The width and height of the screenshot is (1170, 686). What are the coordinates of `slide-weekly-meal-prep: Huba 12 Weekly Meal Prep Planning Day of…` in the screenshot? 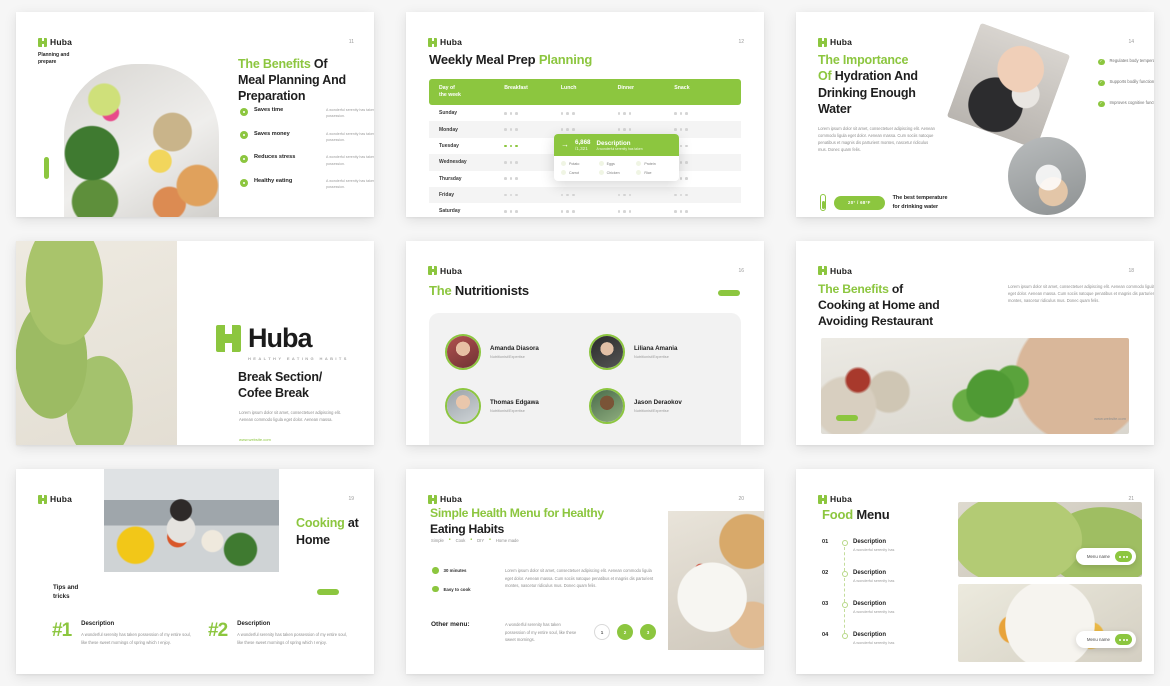 It's located at (585, 114).